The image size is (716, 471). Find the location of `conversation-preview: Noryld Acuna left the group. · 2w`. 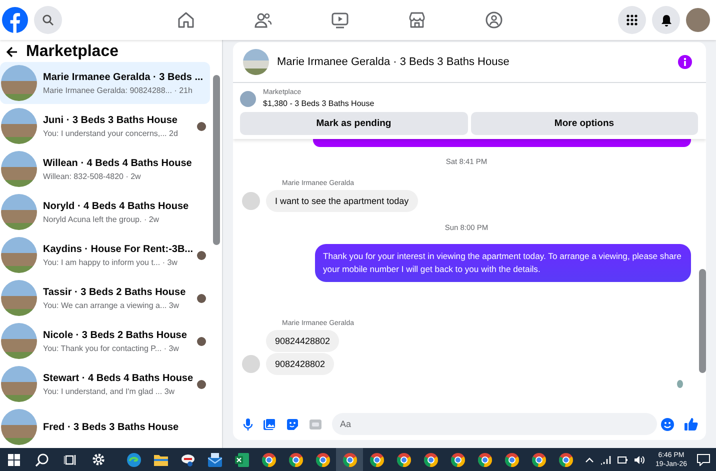

conversation-preview: Noryld Acuna left the group. · 2w is located at coordinates (101, 219).